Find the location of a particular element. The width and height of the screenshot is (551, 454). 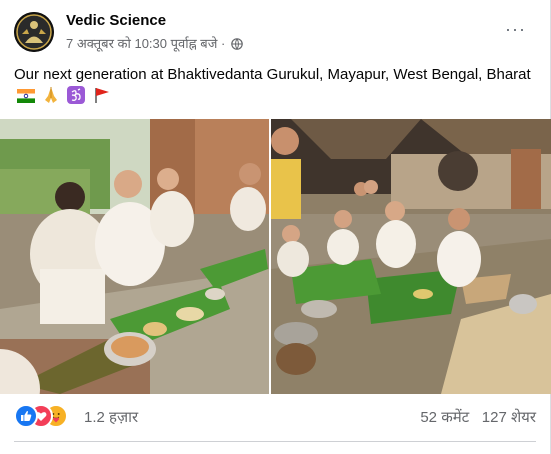

post-meta: 7 अक्तूबर को 10:30 पूर्वाह्न बजे · is located at coordinates (154, 43).